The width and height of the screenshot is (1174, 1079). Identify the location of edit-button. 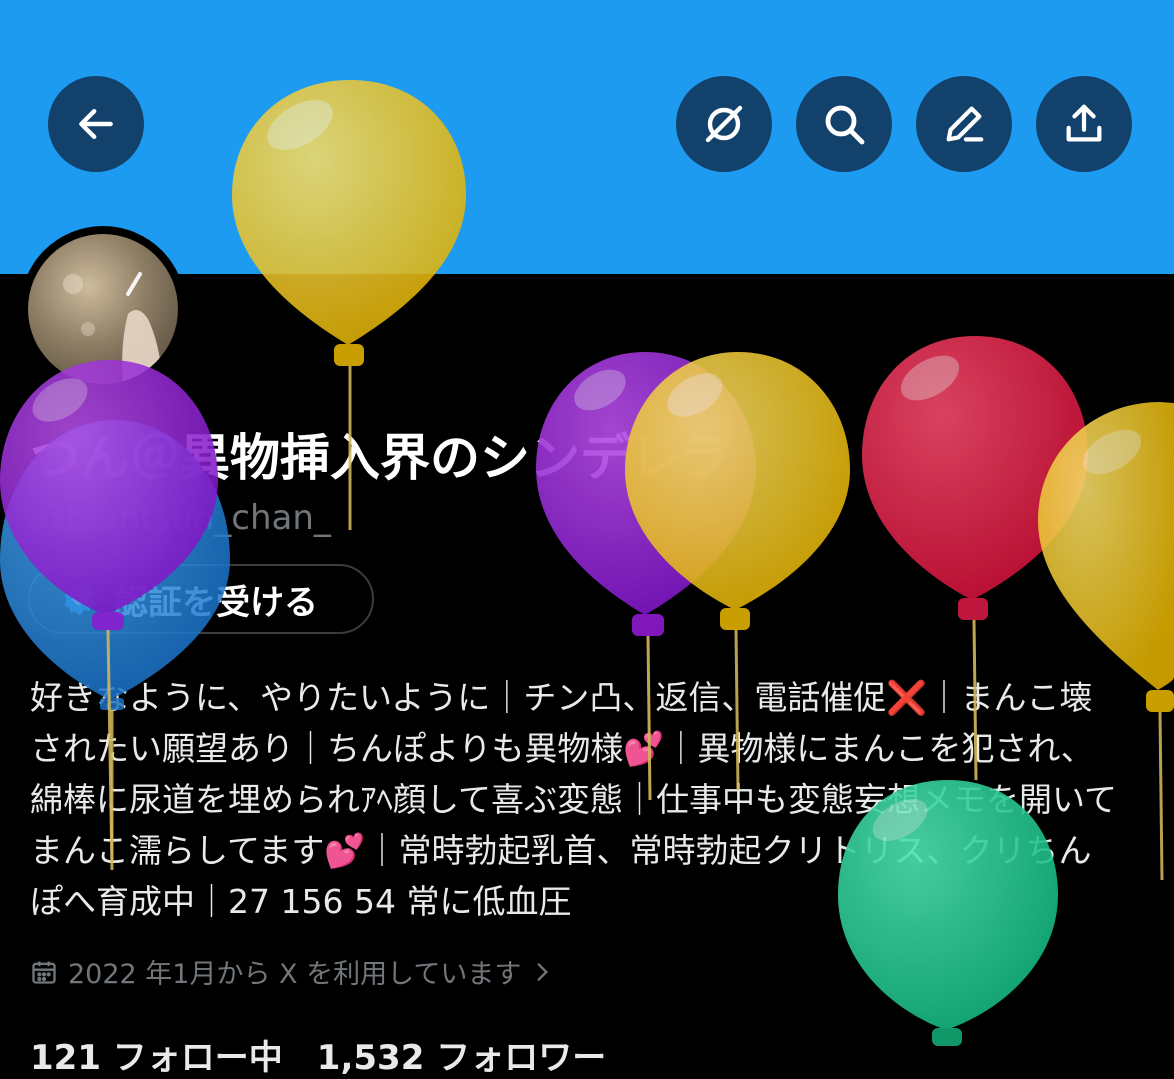
(964, 124).